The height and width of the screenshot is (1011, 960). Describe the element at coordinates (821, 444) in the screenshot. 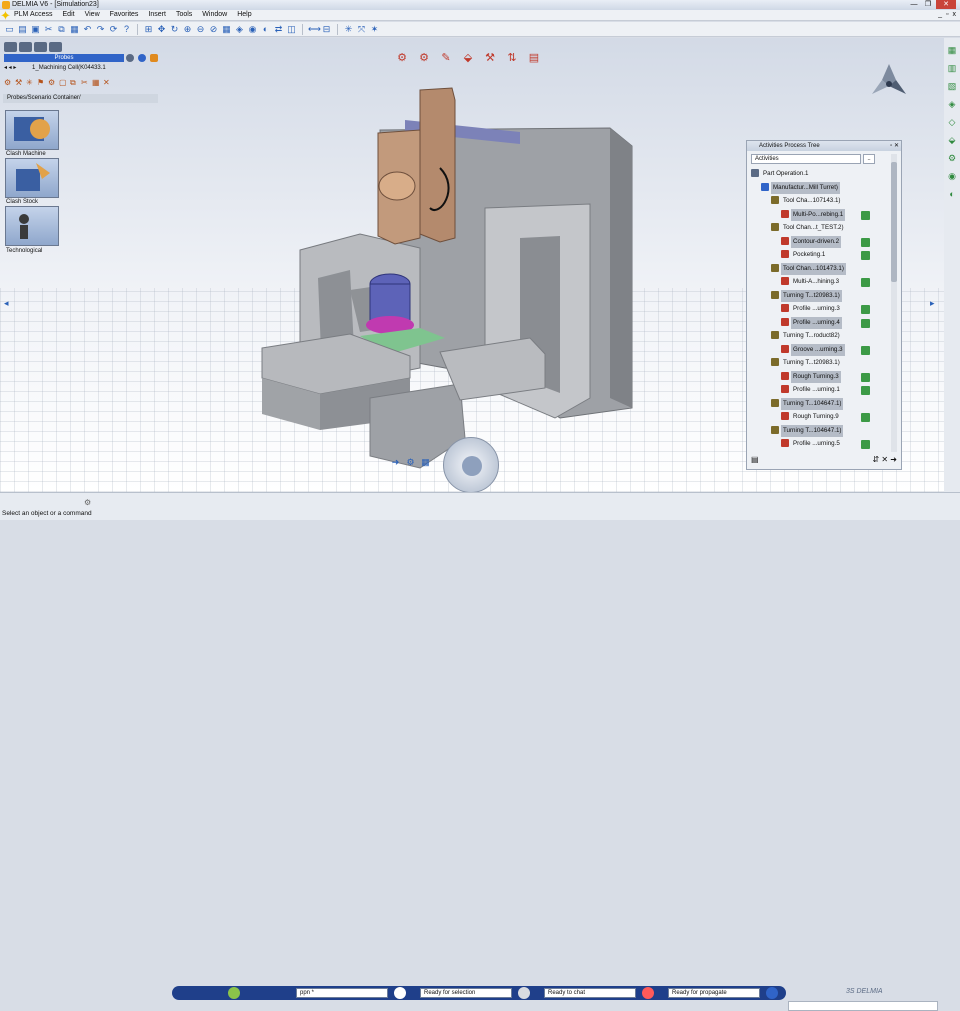

I see `tree-row: Profile ...urning.5` at that location.